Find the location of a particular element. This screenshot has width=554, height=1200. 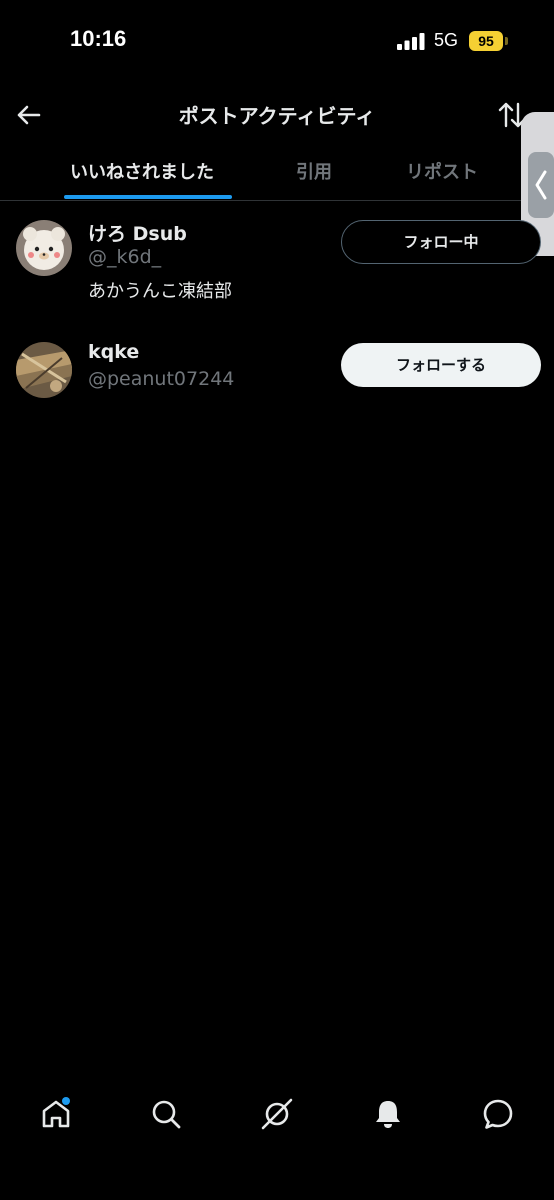

following-button: フォロー中 is located at coordinates (441, 242).